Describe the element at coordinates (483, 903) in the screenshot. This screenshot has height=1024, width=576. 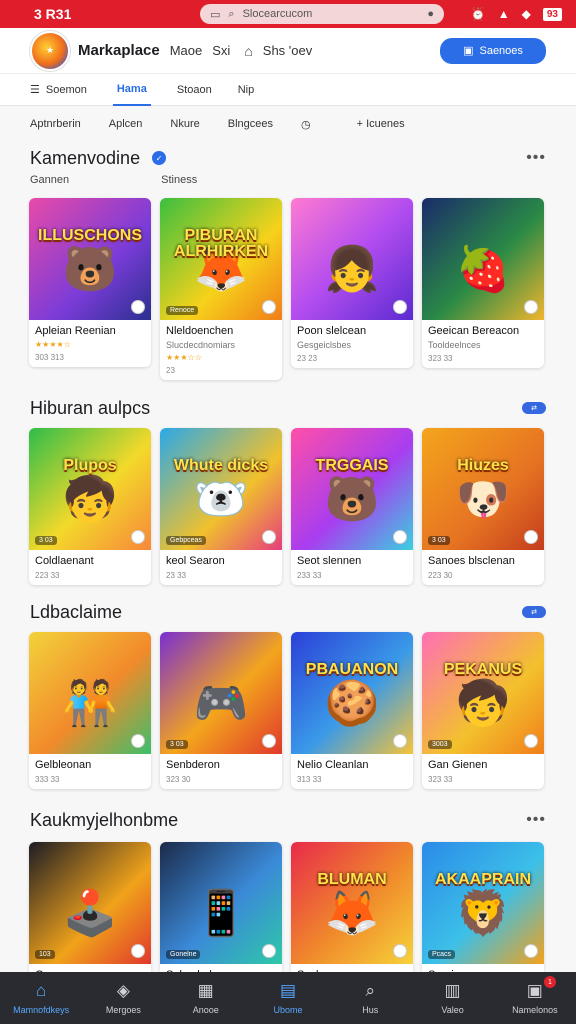
I see `card-artwork: 🦁 AKAAPRAIN Pcacs` at that location.